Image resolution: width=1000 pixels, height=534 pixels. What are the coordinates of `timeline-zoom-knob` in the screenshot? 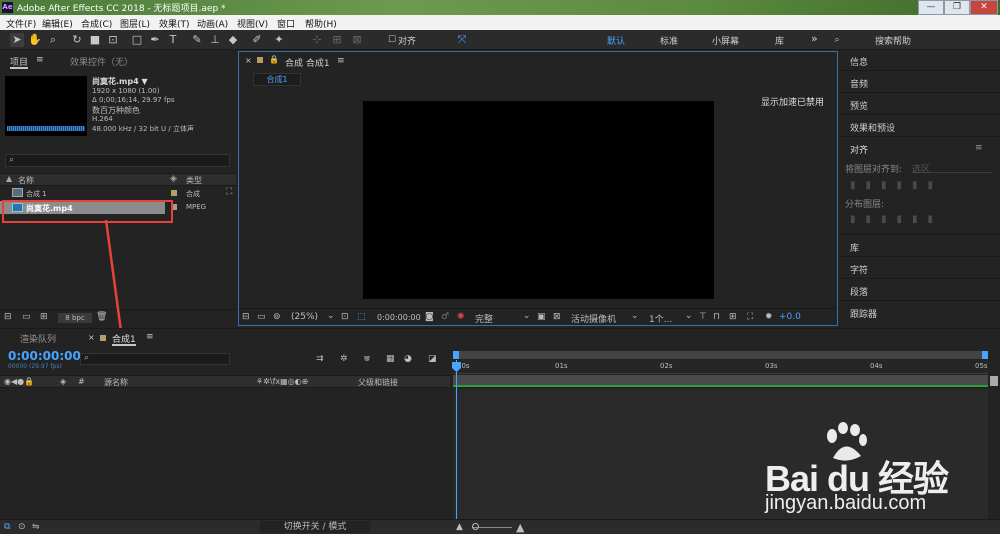 It's located at (475, 526).